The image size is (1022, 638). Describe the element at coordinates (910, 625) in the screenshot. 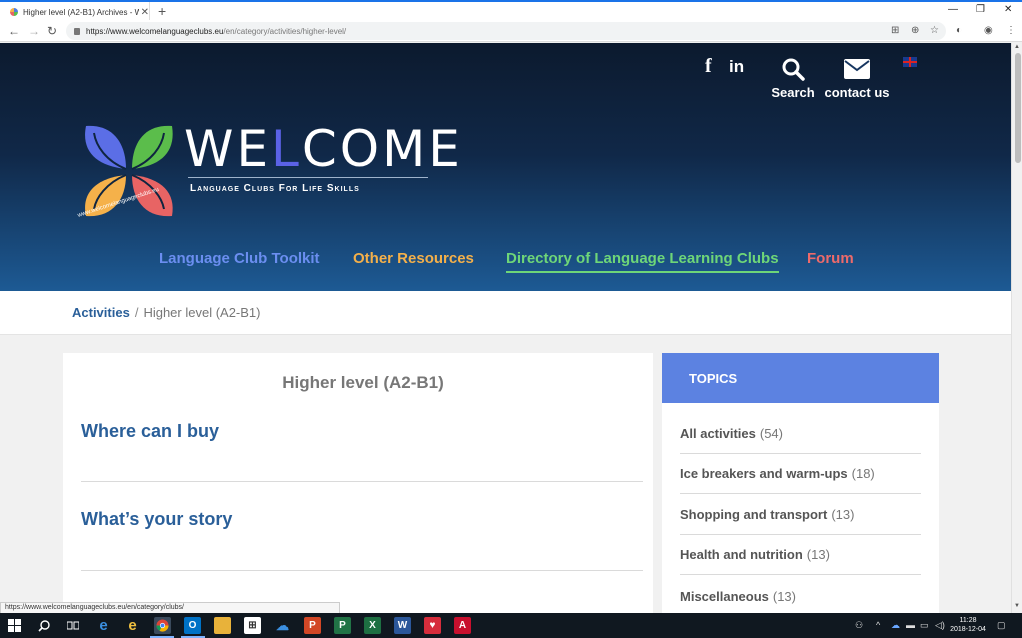

I see `tray-app-icon: ▬` at that location.